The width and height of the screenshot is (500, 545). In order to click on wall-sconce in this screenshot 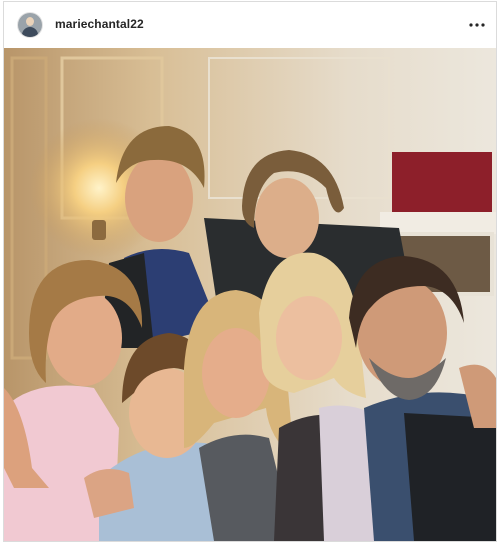, I will do `click(99, 230)`.